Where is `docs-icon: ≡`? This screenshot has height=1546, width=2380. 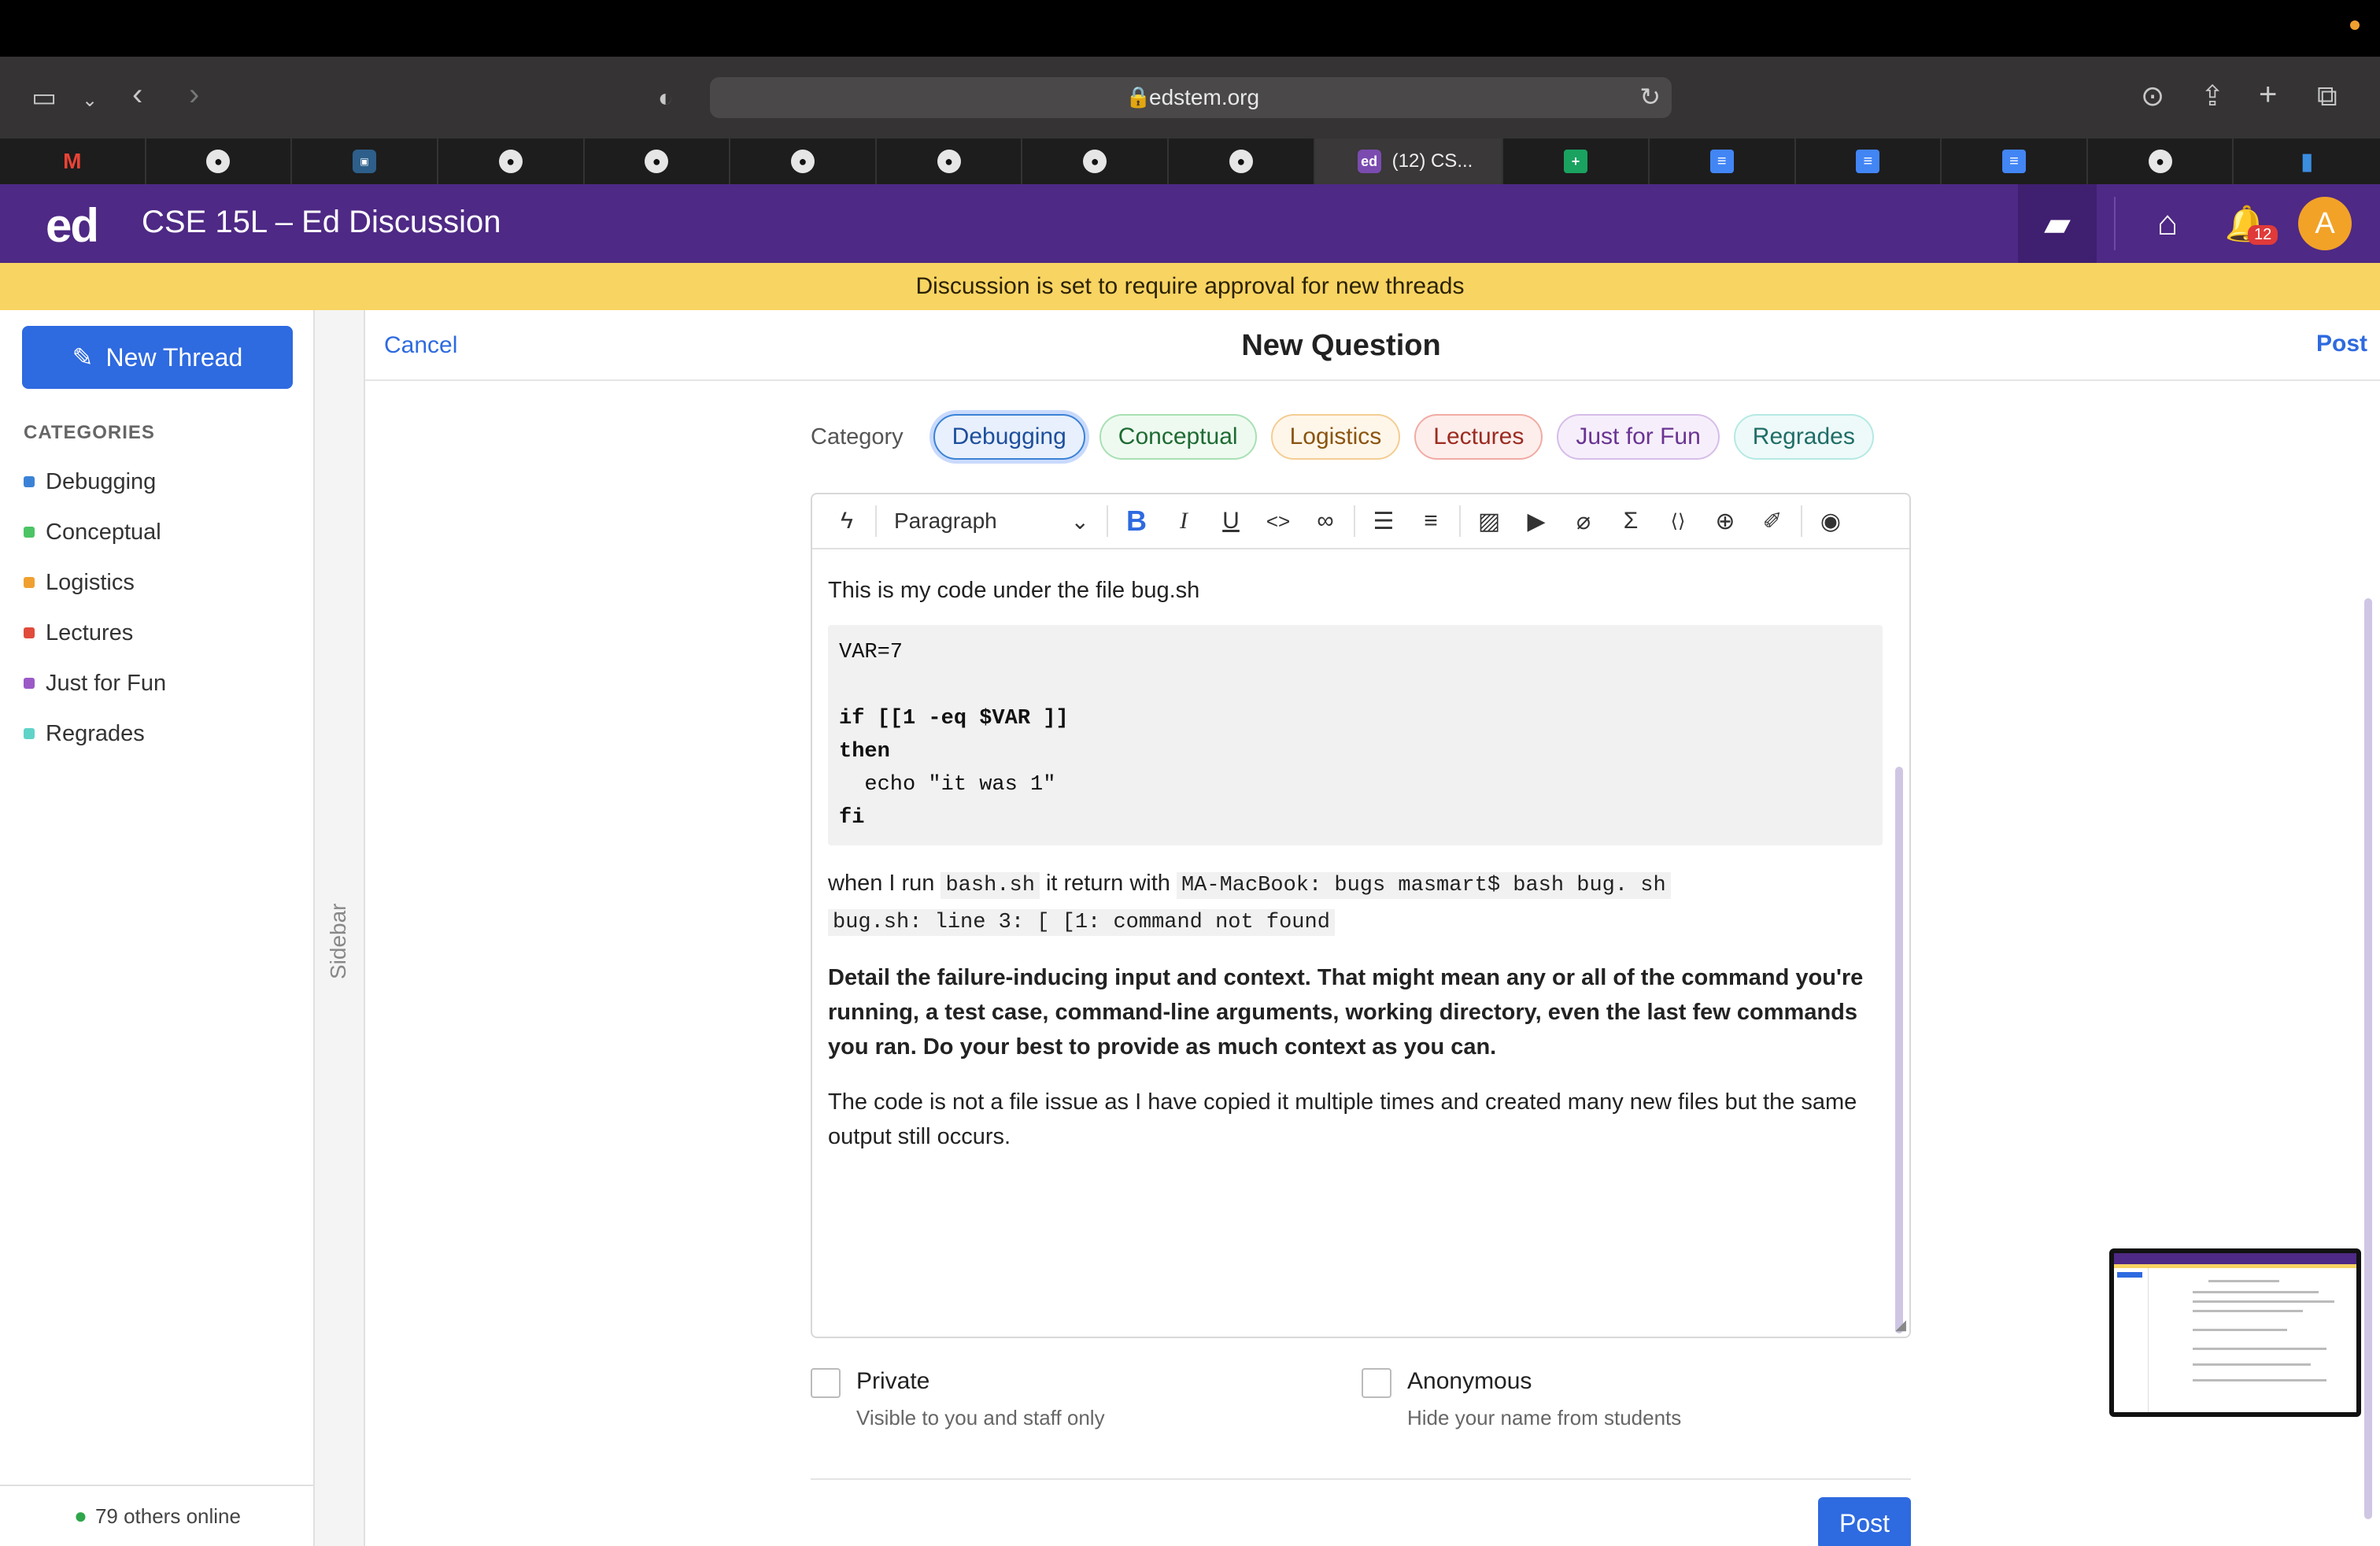
docs-icon: ≡ is located at coordinates (1721, 161).